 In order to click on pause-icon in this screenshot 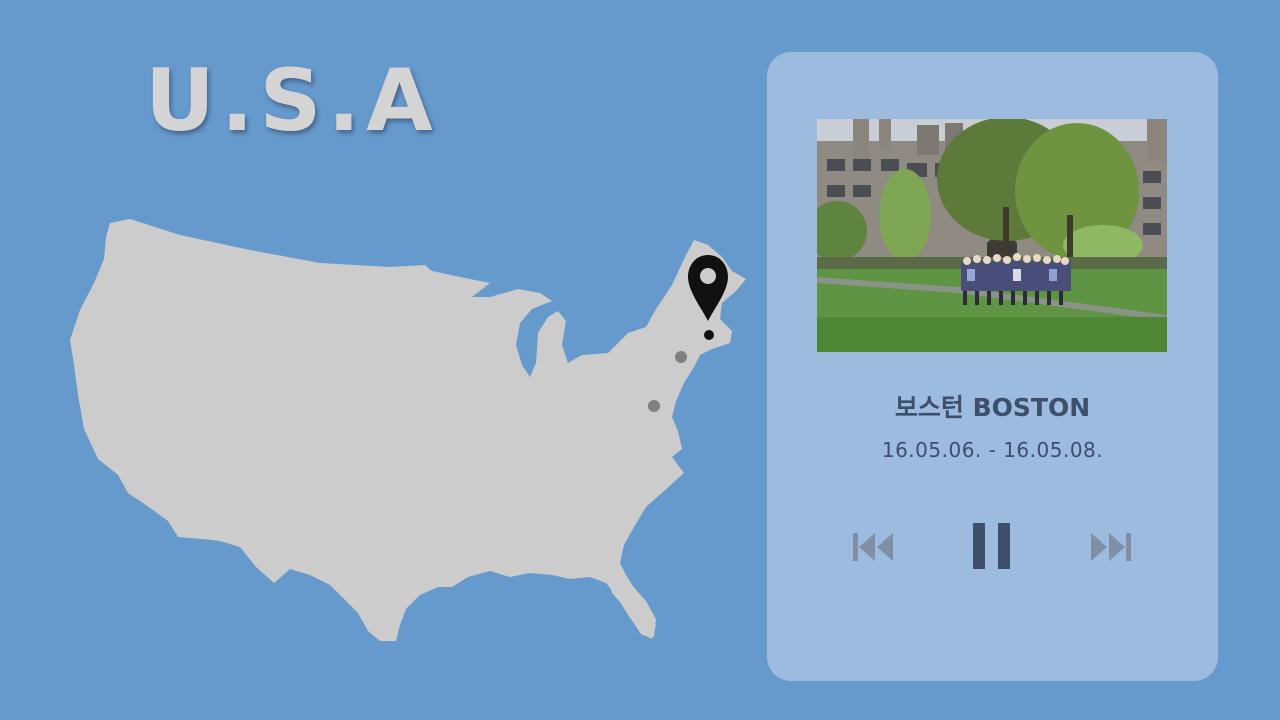, I will do `click(992, 546)`.